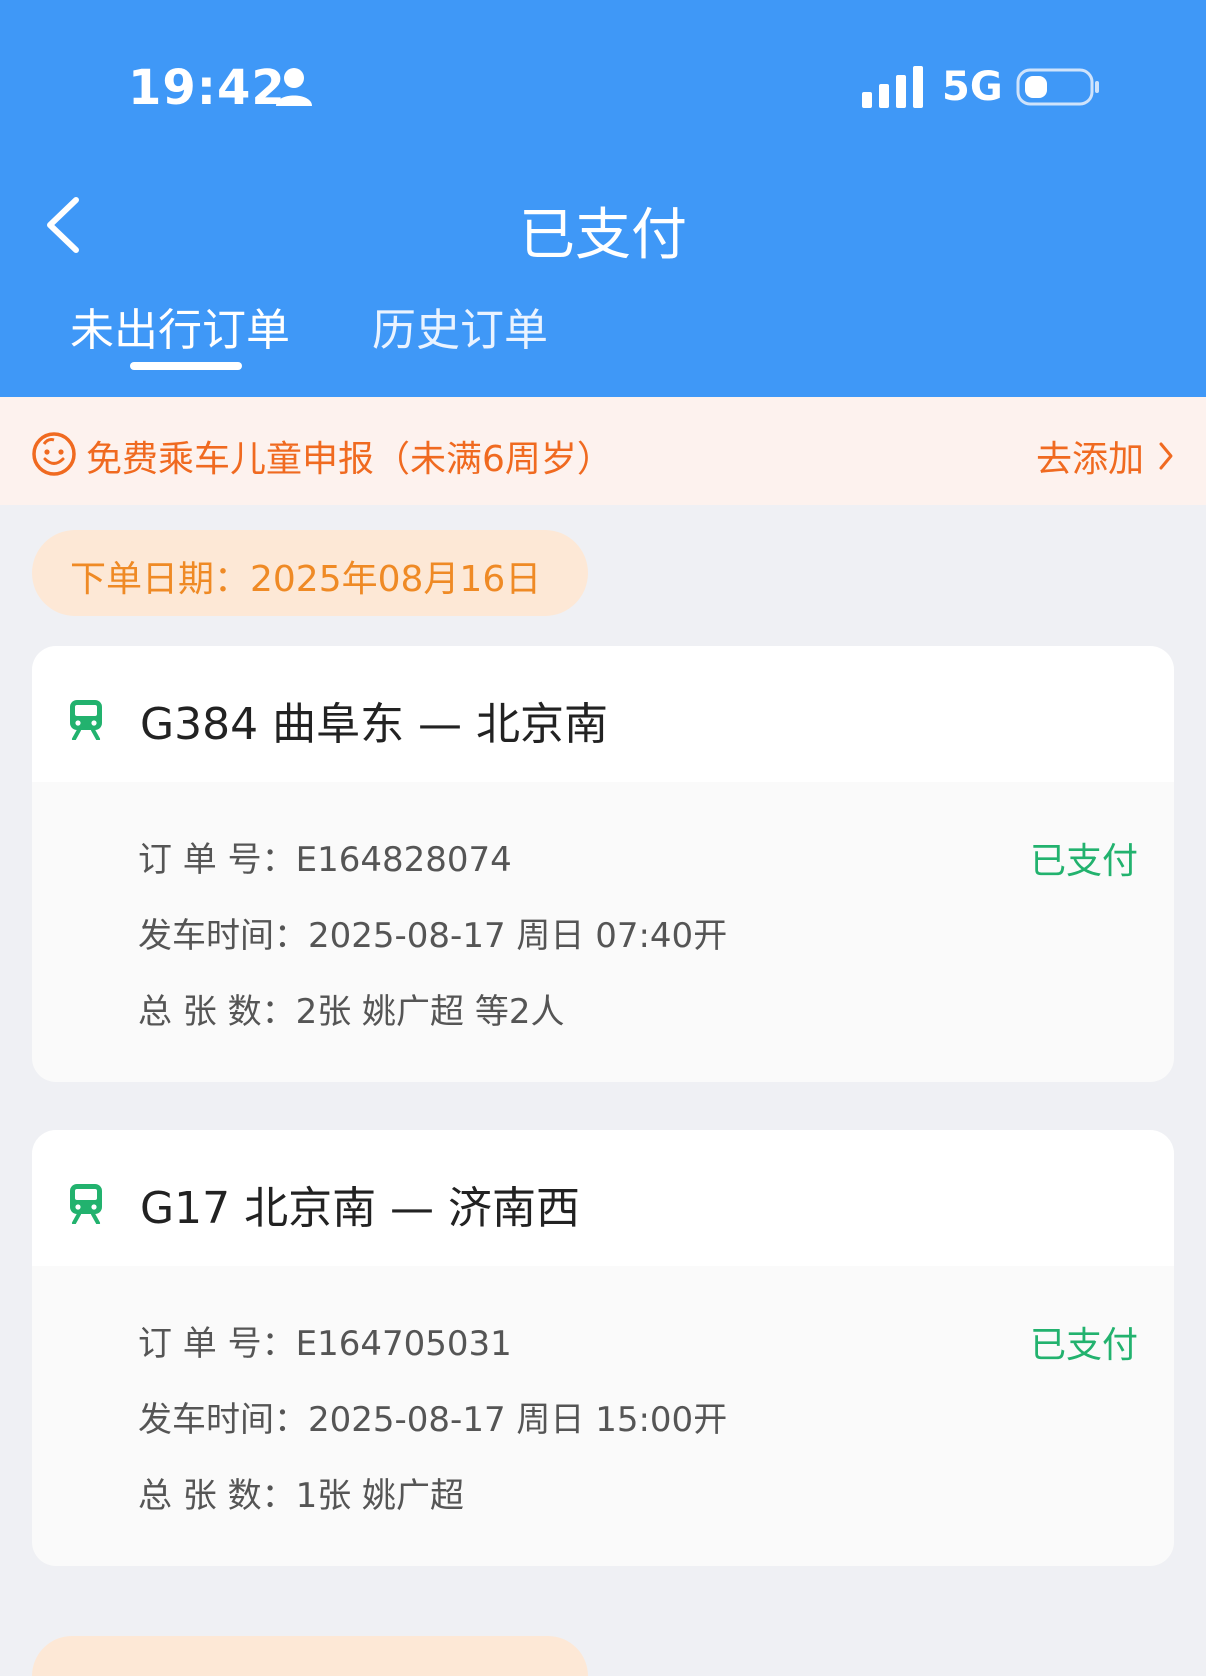  Describe the element at coordinates (310, 1656) in the screenshot. I see `next-order-date-pill` at that location.